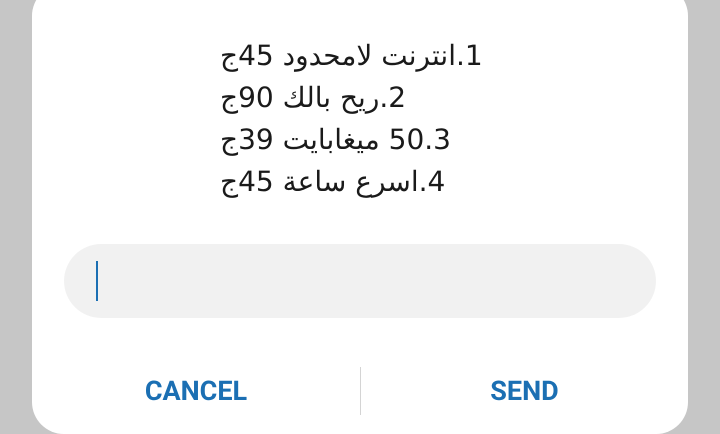  Describe the element at coordinates (351, 56) in the screenshot. I see `message-line: 1.انترنت لامحدود 45ج` at that location.